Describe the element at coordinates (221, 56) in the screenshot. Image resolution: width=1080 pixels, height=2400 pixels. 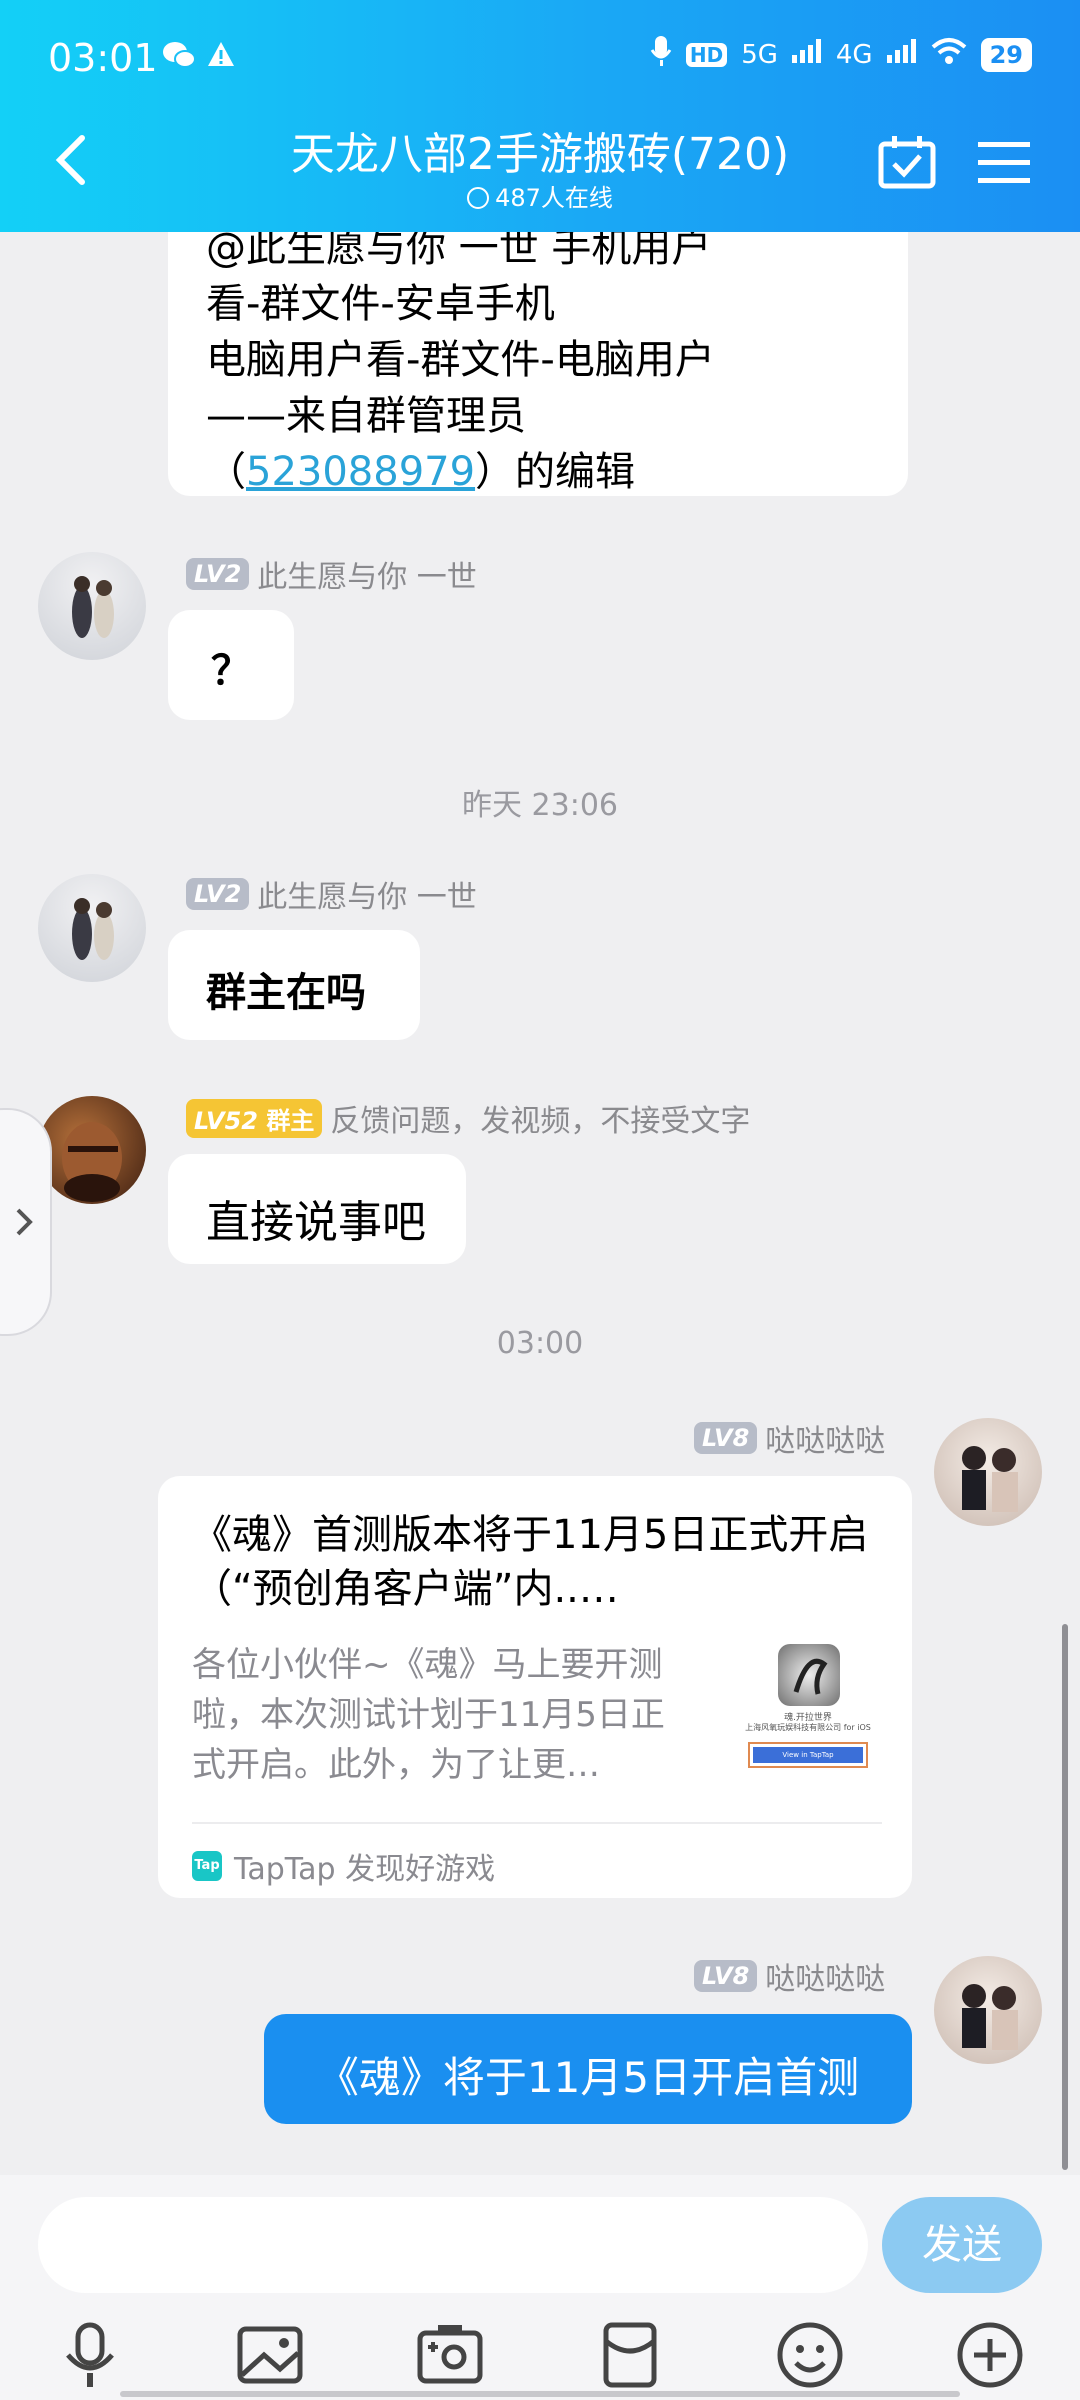
I see `warning-icon` at that location.